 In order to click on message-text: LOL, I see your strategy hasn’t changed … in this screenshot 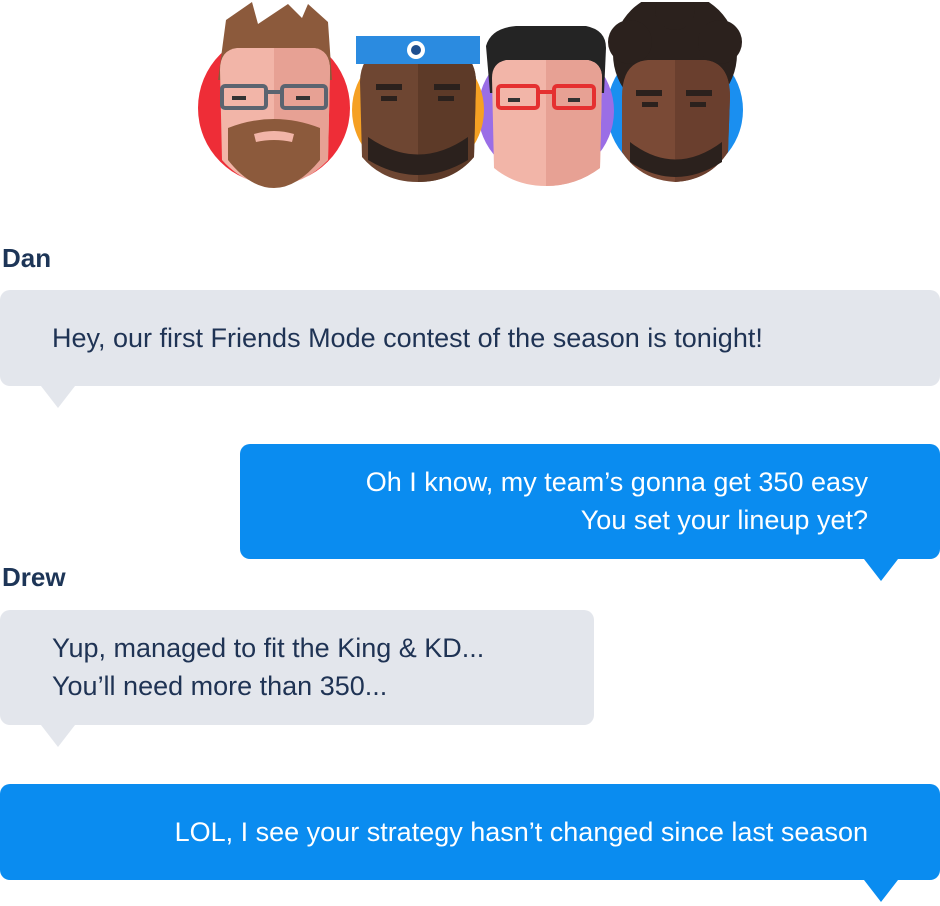, I will do `click(521, 832)`.